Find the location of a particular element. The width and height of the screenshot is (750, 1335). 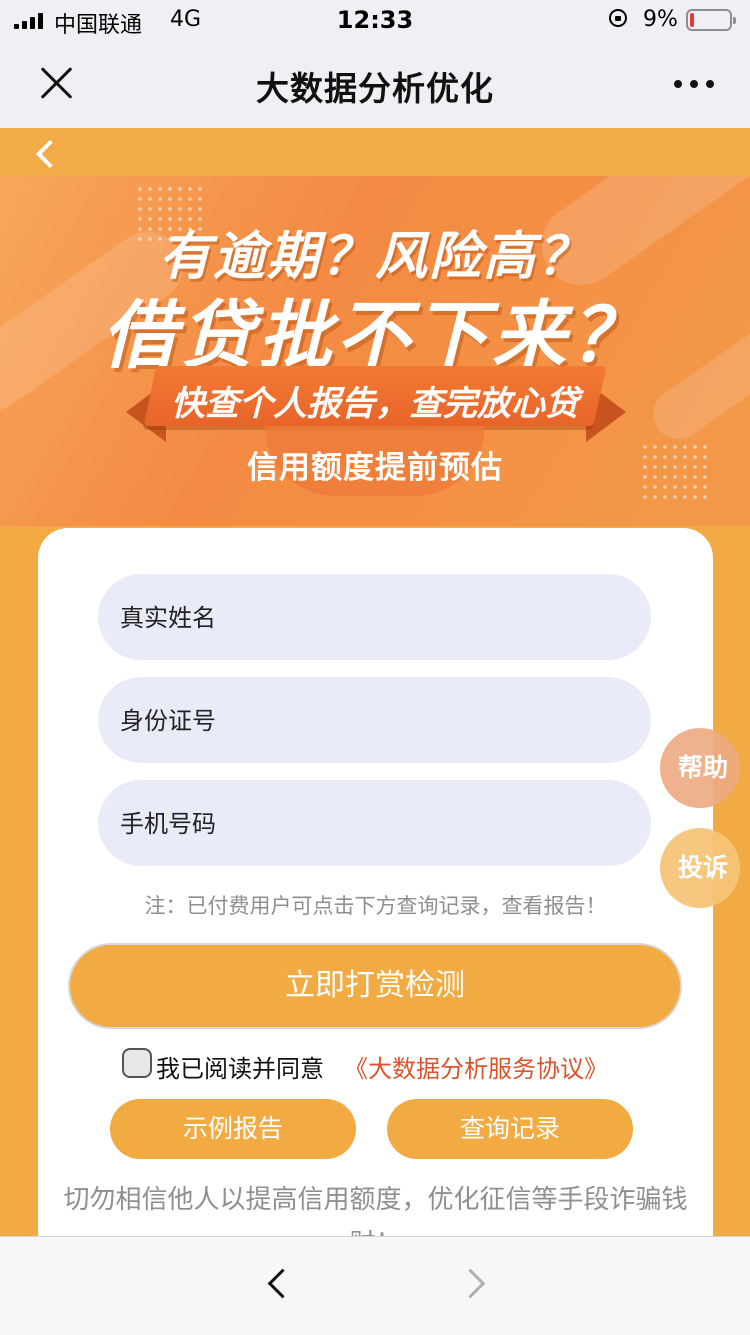

page-title: 大数据分析优化 is located at coordinates (375, 88).